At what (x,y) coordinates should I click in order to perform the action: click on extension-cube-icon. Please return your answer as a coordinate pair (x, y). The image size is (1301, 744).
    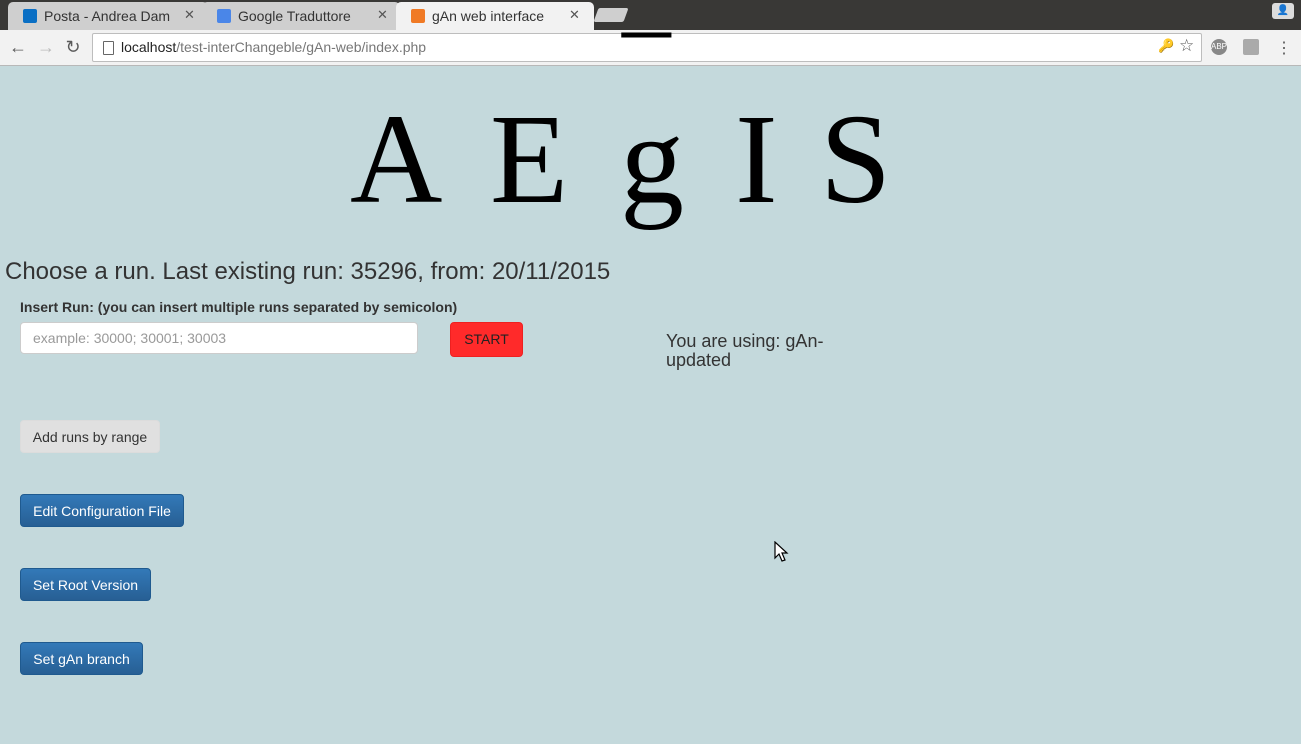
    Looking at the image, I should click on (1251, 47).